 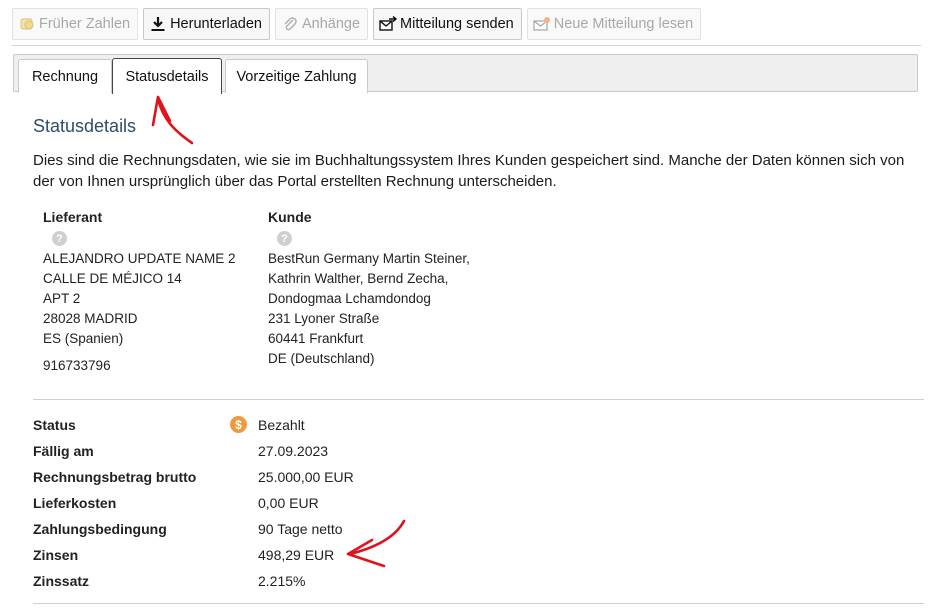 What do you see at coordinates (63, 451) in the screenshot?
I see `detail-label: Fällig am` at bounding box center [63, 451].